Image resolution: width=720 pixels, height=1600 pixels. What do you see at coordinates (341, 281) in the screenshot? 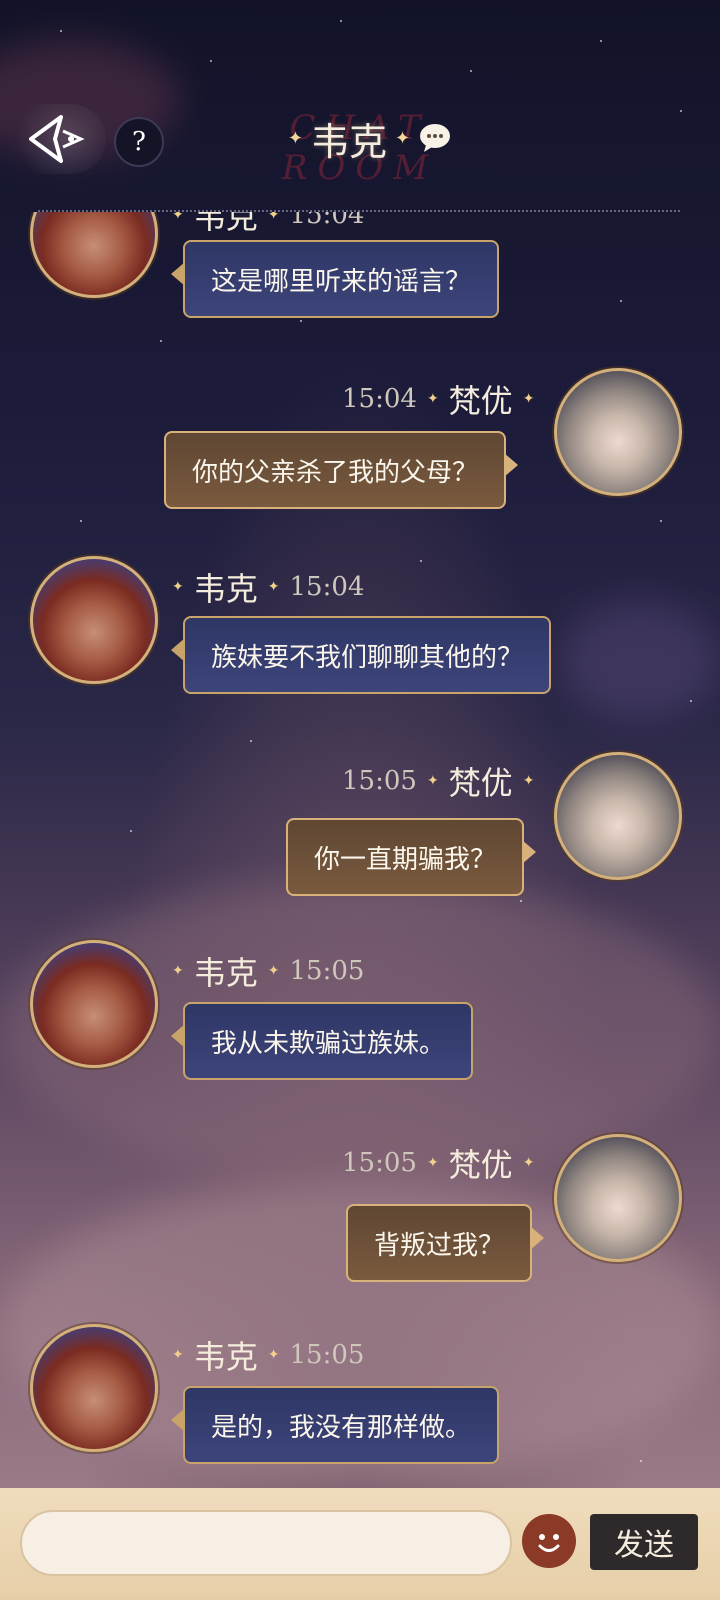
I see `message-text: 这是哪里听来的谣言？` at bounding box center [341, 281].